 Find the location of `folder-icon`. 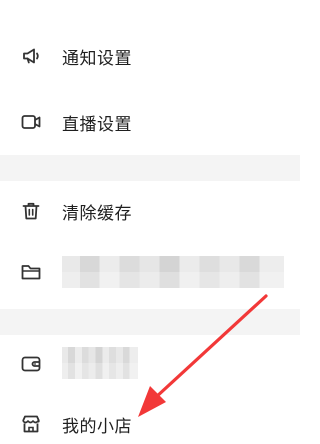

folder-icon is located at coordinates (31, 272).